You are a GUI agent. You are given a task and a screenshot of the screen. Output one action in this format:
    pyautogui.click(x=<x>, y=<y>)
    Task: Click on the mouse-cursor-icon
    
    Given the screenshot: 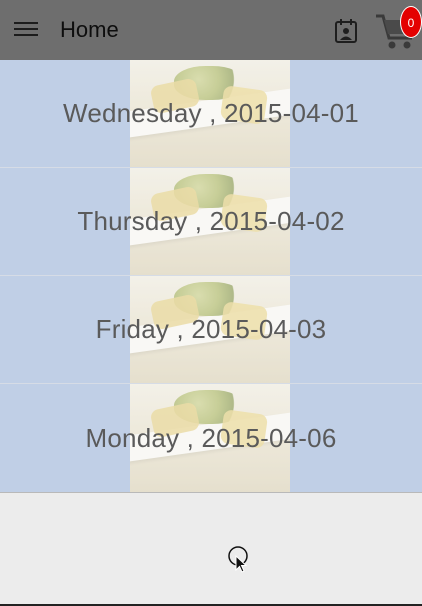 What is the action you would take?
    pyautogui.click(x=239, y=559)
    